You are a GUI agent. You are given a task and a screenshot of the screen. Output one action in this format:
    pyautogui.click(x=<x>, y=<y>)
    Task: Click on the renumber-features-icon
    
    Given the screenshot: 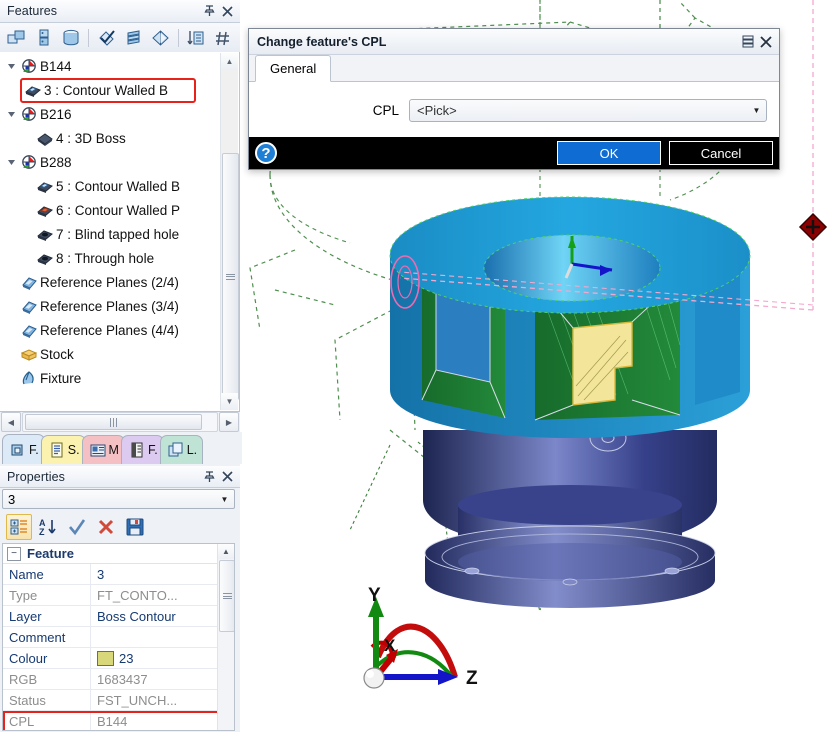 What is the action you would take?
    pyautogui.click(x=223, y=38)
    